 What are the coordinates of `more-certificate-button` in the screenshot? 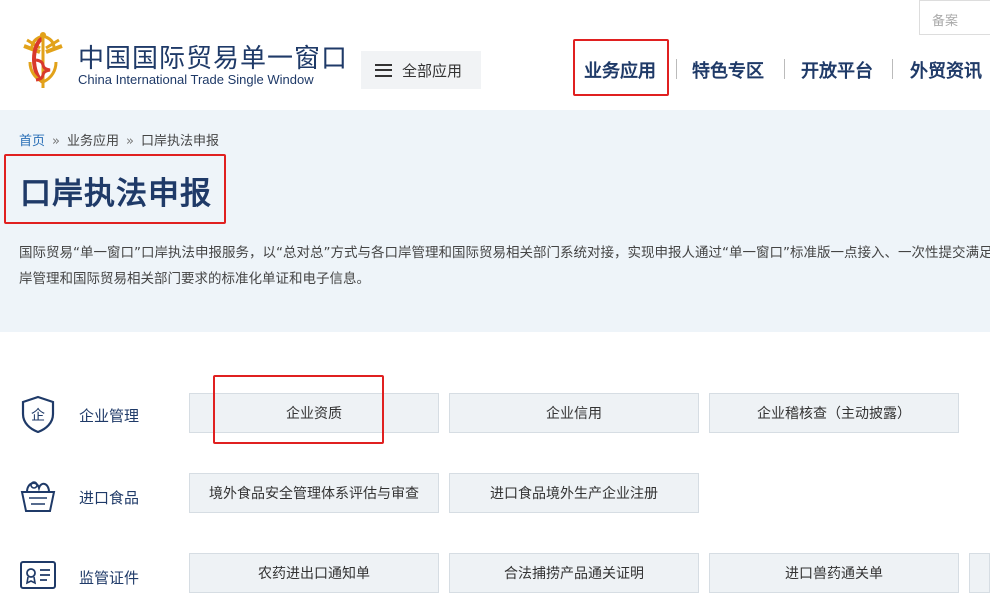 It's located at (979, 573).